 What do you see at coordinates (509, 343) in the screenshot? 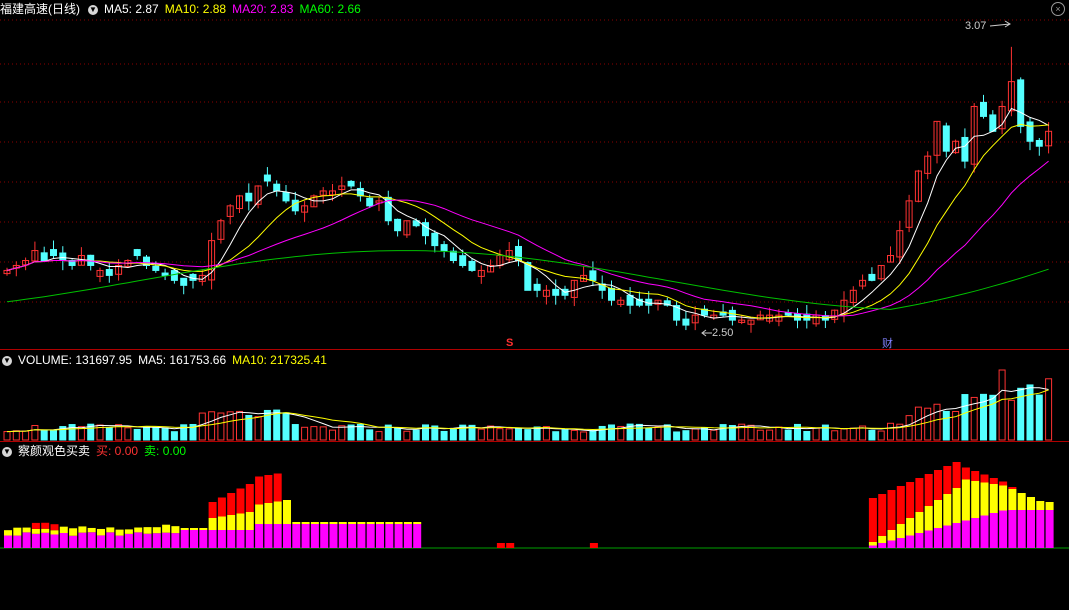
I see `event-marker-s: S` at bounding box center [509, 343].